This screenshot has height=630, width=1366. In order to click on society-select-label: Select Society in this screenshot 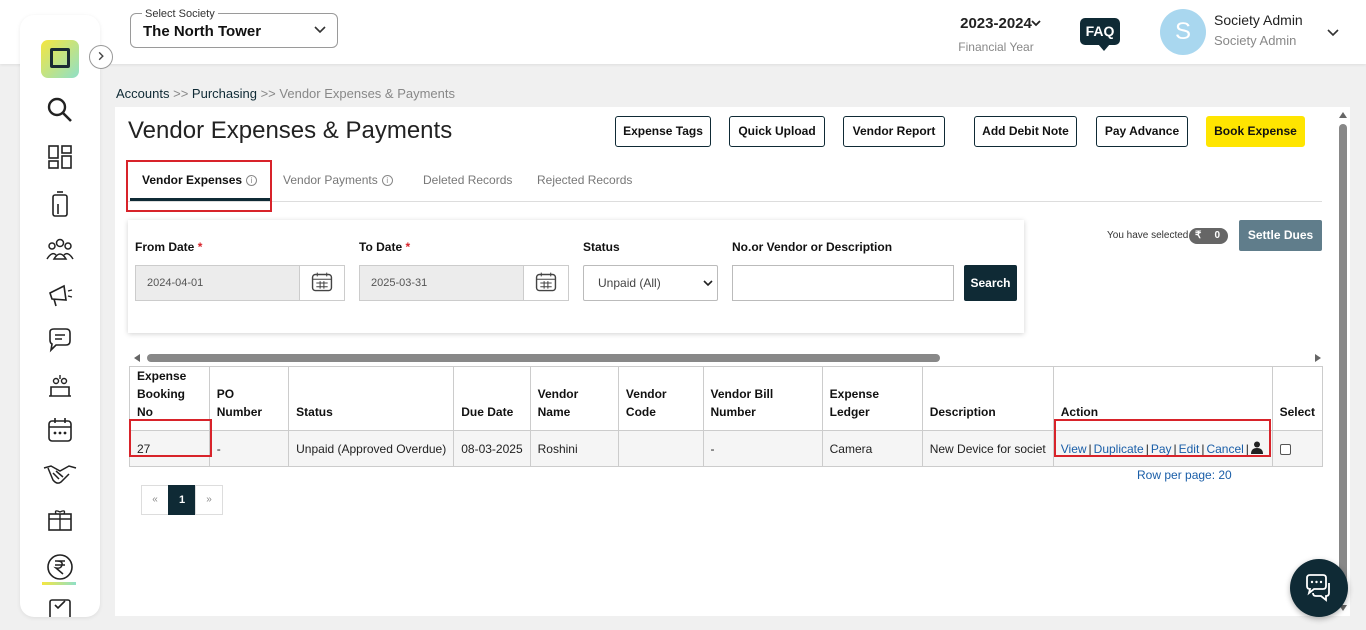, I will do `click(180, 14)`.